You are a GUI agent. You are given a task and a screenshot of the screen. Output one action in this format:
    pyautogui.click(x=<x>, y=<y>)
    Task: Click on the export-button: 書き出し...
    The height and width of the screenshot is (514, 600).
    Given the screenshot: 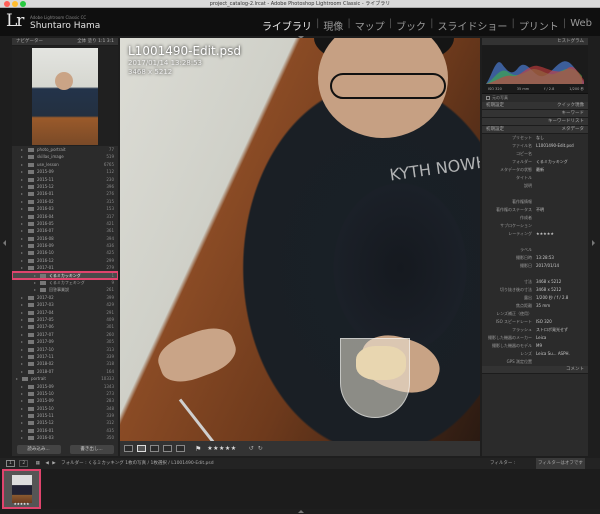 What is the action you would take?
    pyautogui.click(x=91, y=449)
    